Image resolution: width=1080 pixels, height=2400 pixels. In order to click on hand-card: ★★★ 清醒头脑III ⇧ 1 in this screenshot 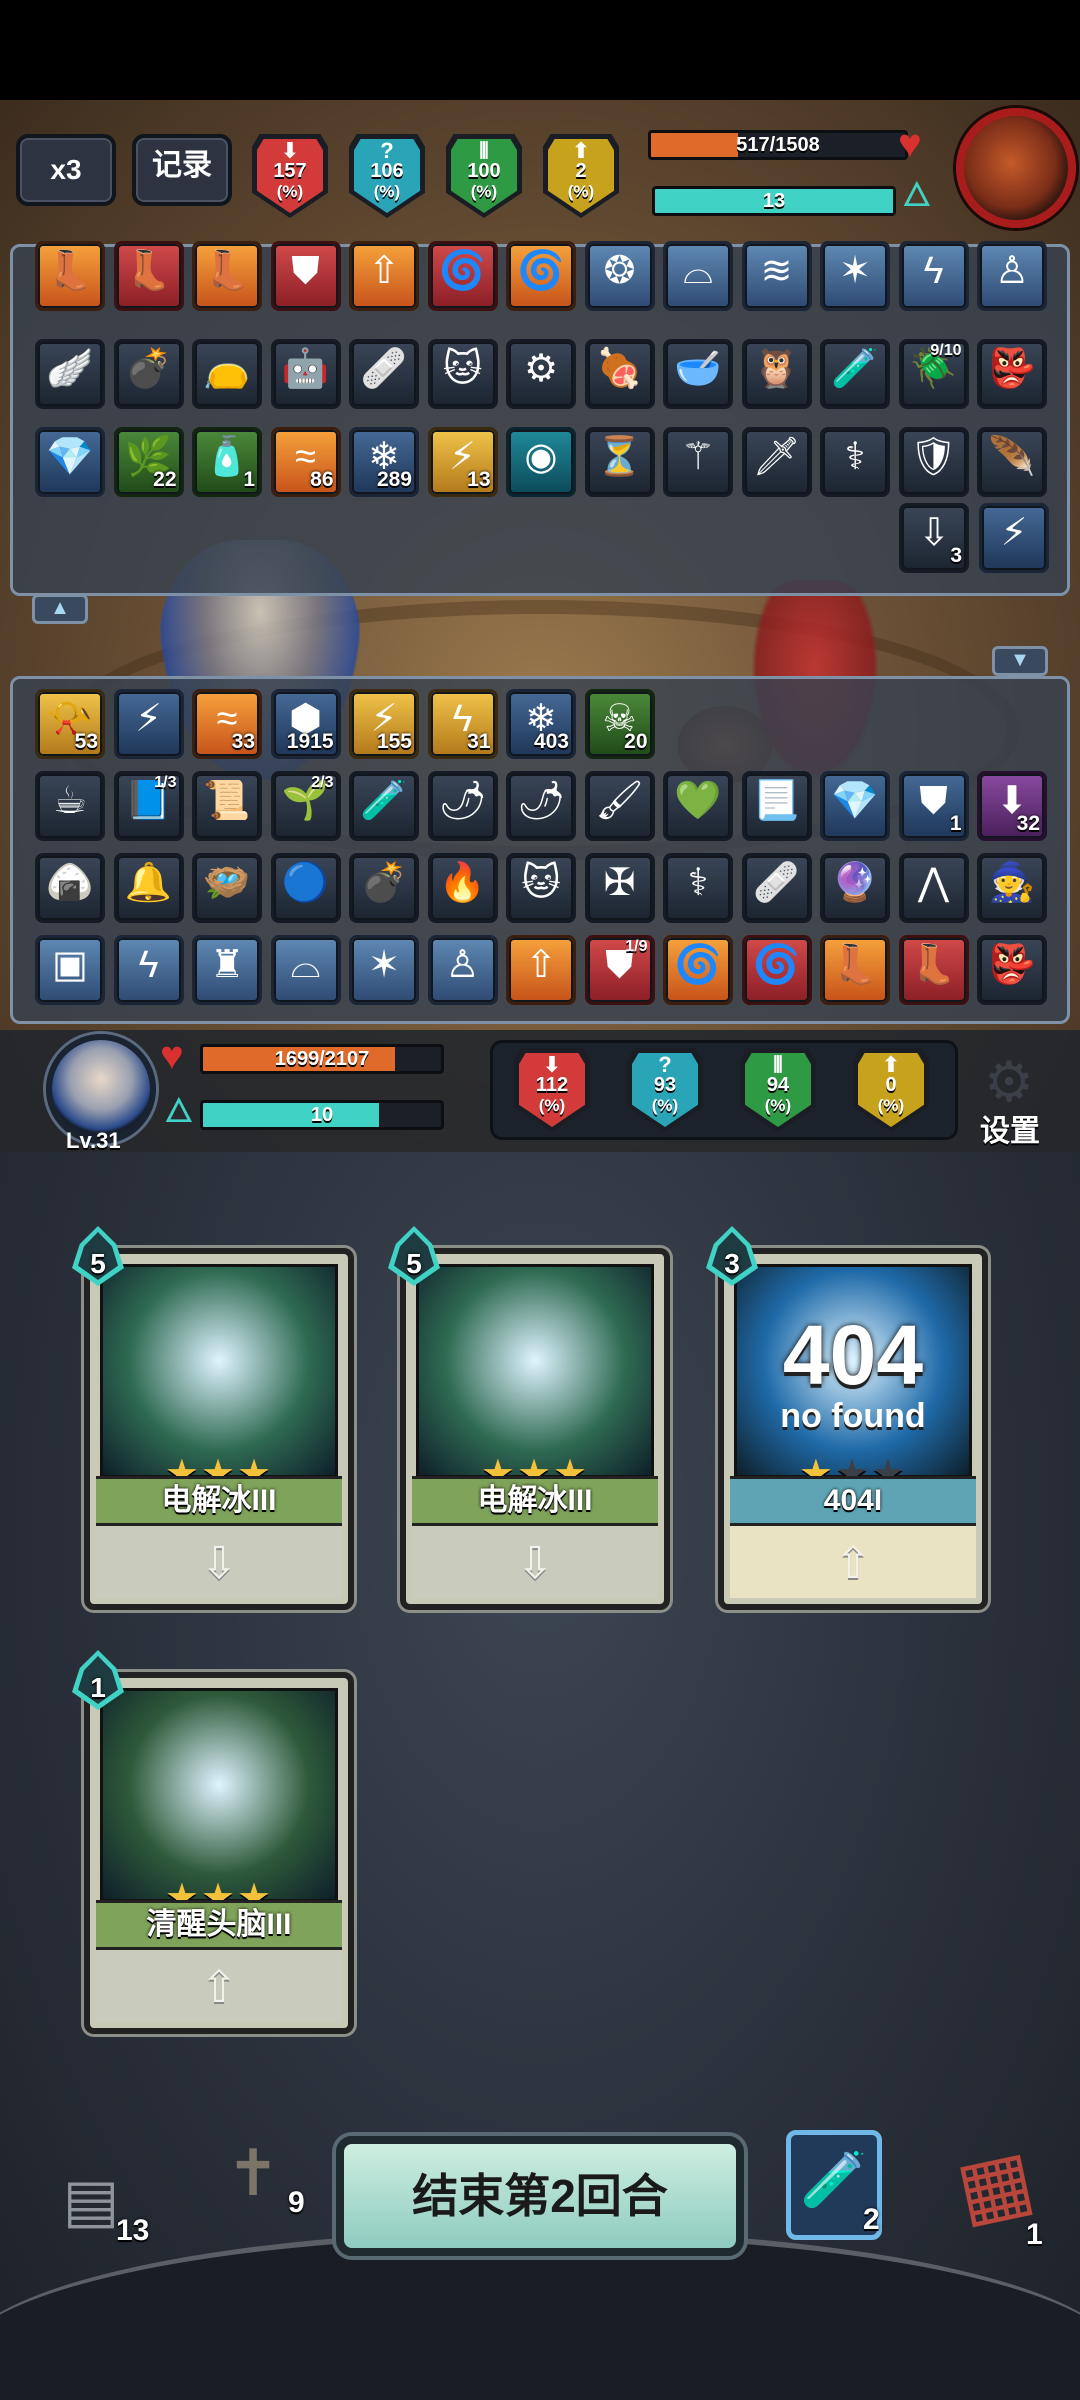, I will do `click(213, 1842)`.